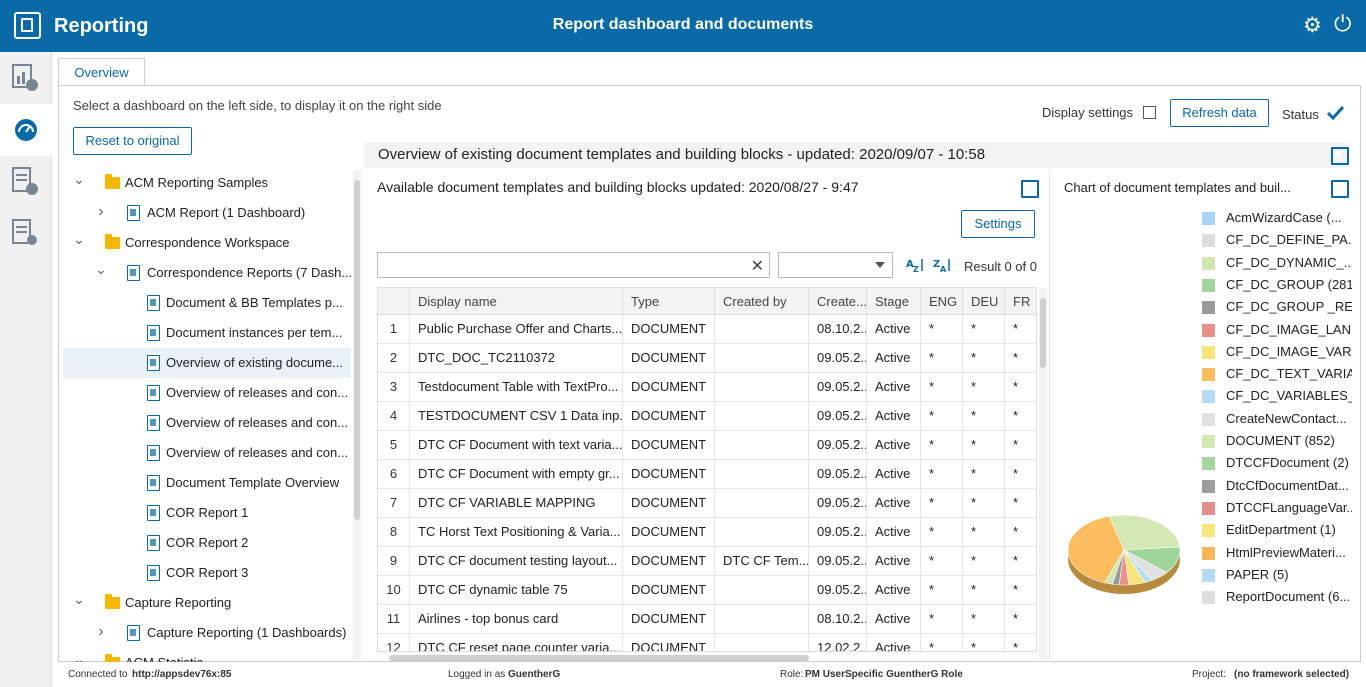  I want to click on search-input: ✕, so click(573, 265).